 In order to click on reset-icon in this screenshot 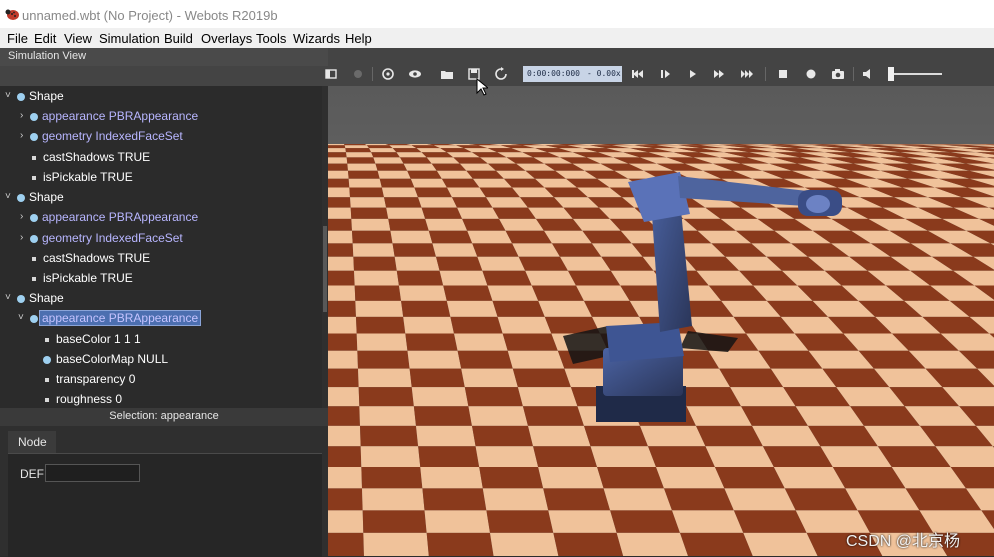, I will do `click(637, 74)`.